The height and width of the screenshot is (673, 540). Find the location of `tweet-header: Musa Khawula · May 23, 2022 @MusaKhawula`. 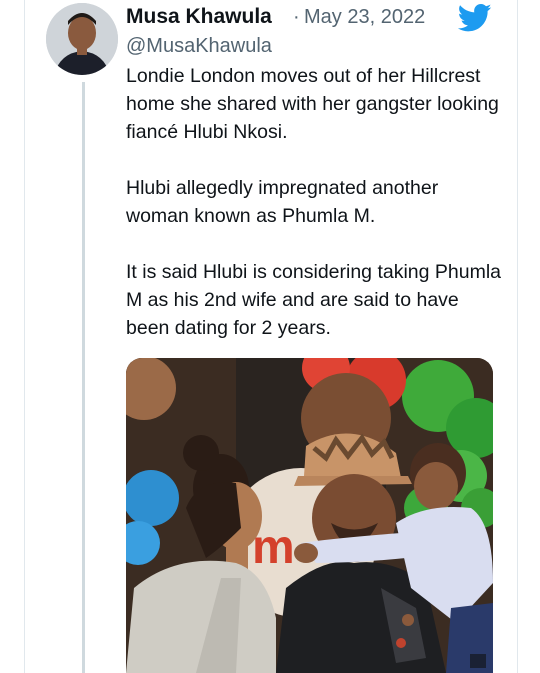

tweet-header: Musa Khawula · May 23, 2022 @MusaKhawula is located at coordinates (316, 33).